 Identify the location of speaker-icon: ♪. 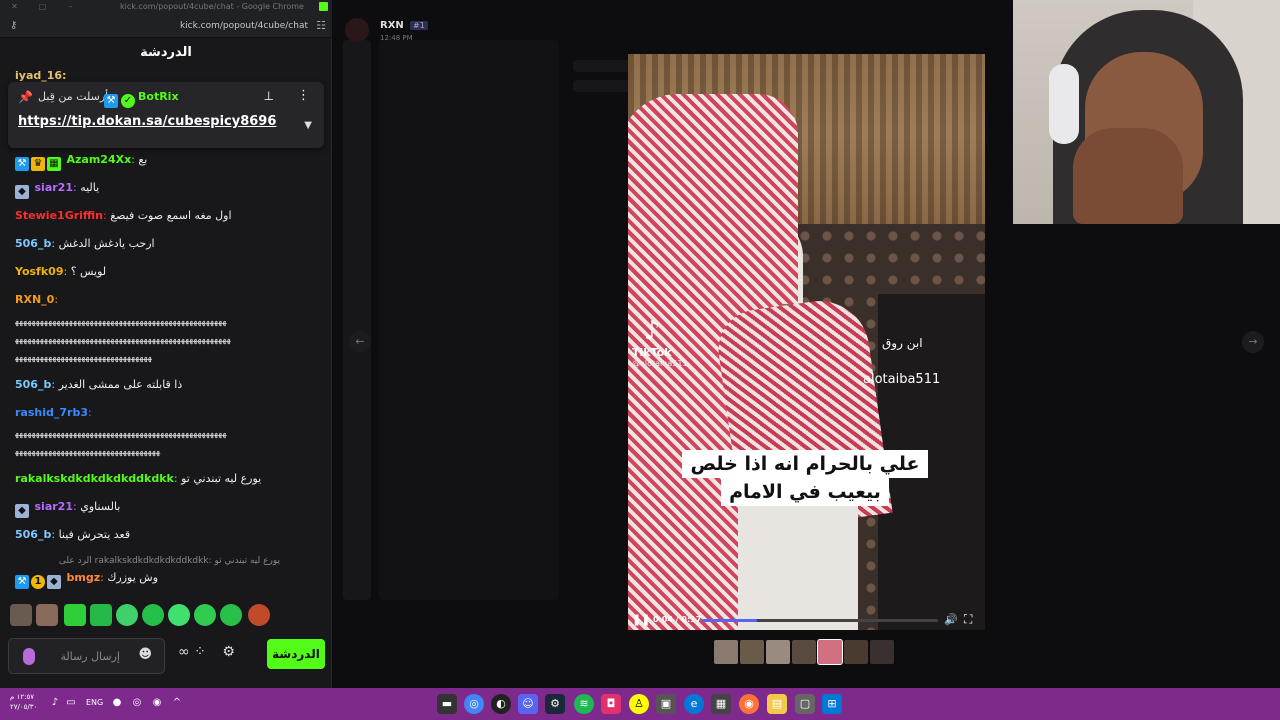
(55, 703).